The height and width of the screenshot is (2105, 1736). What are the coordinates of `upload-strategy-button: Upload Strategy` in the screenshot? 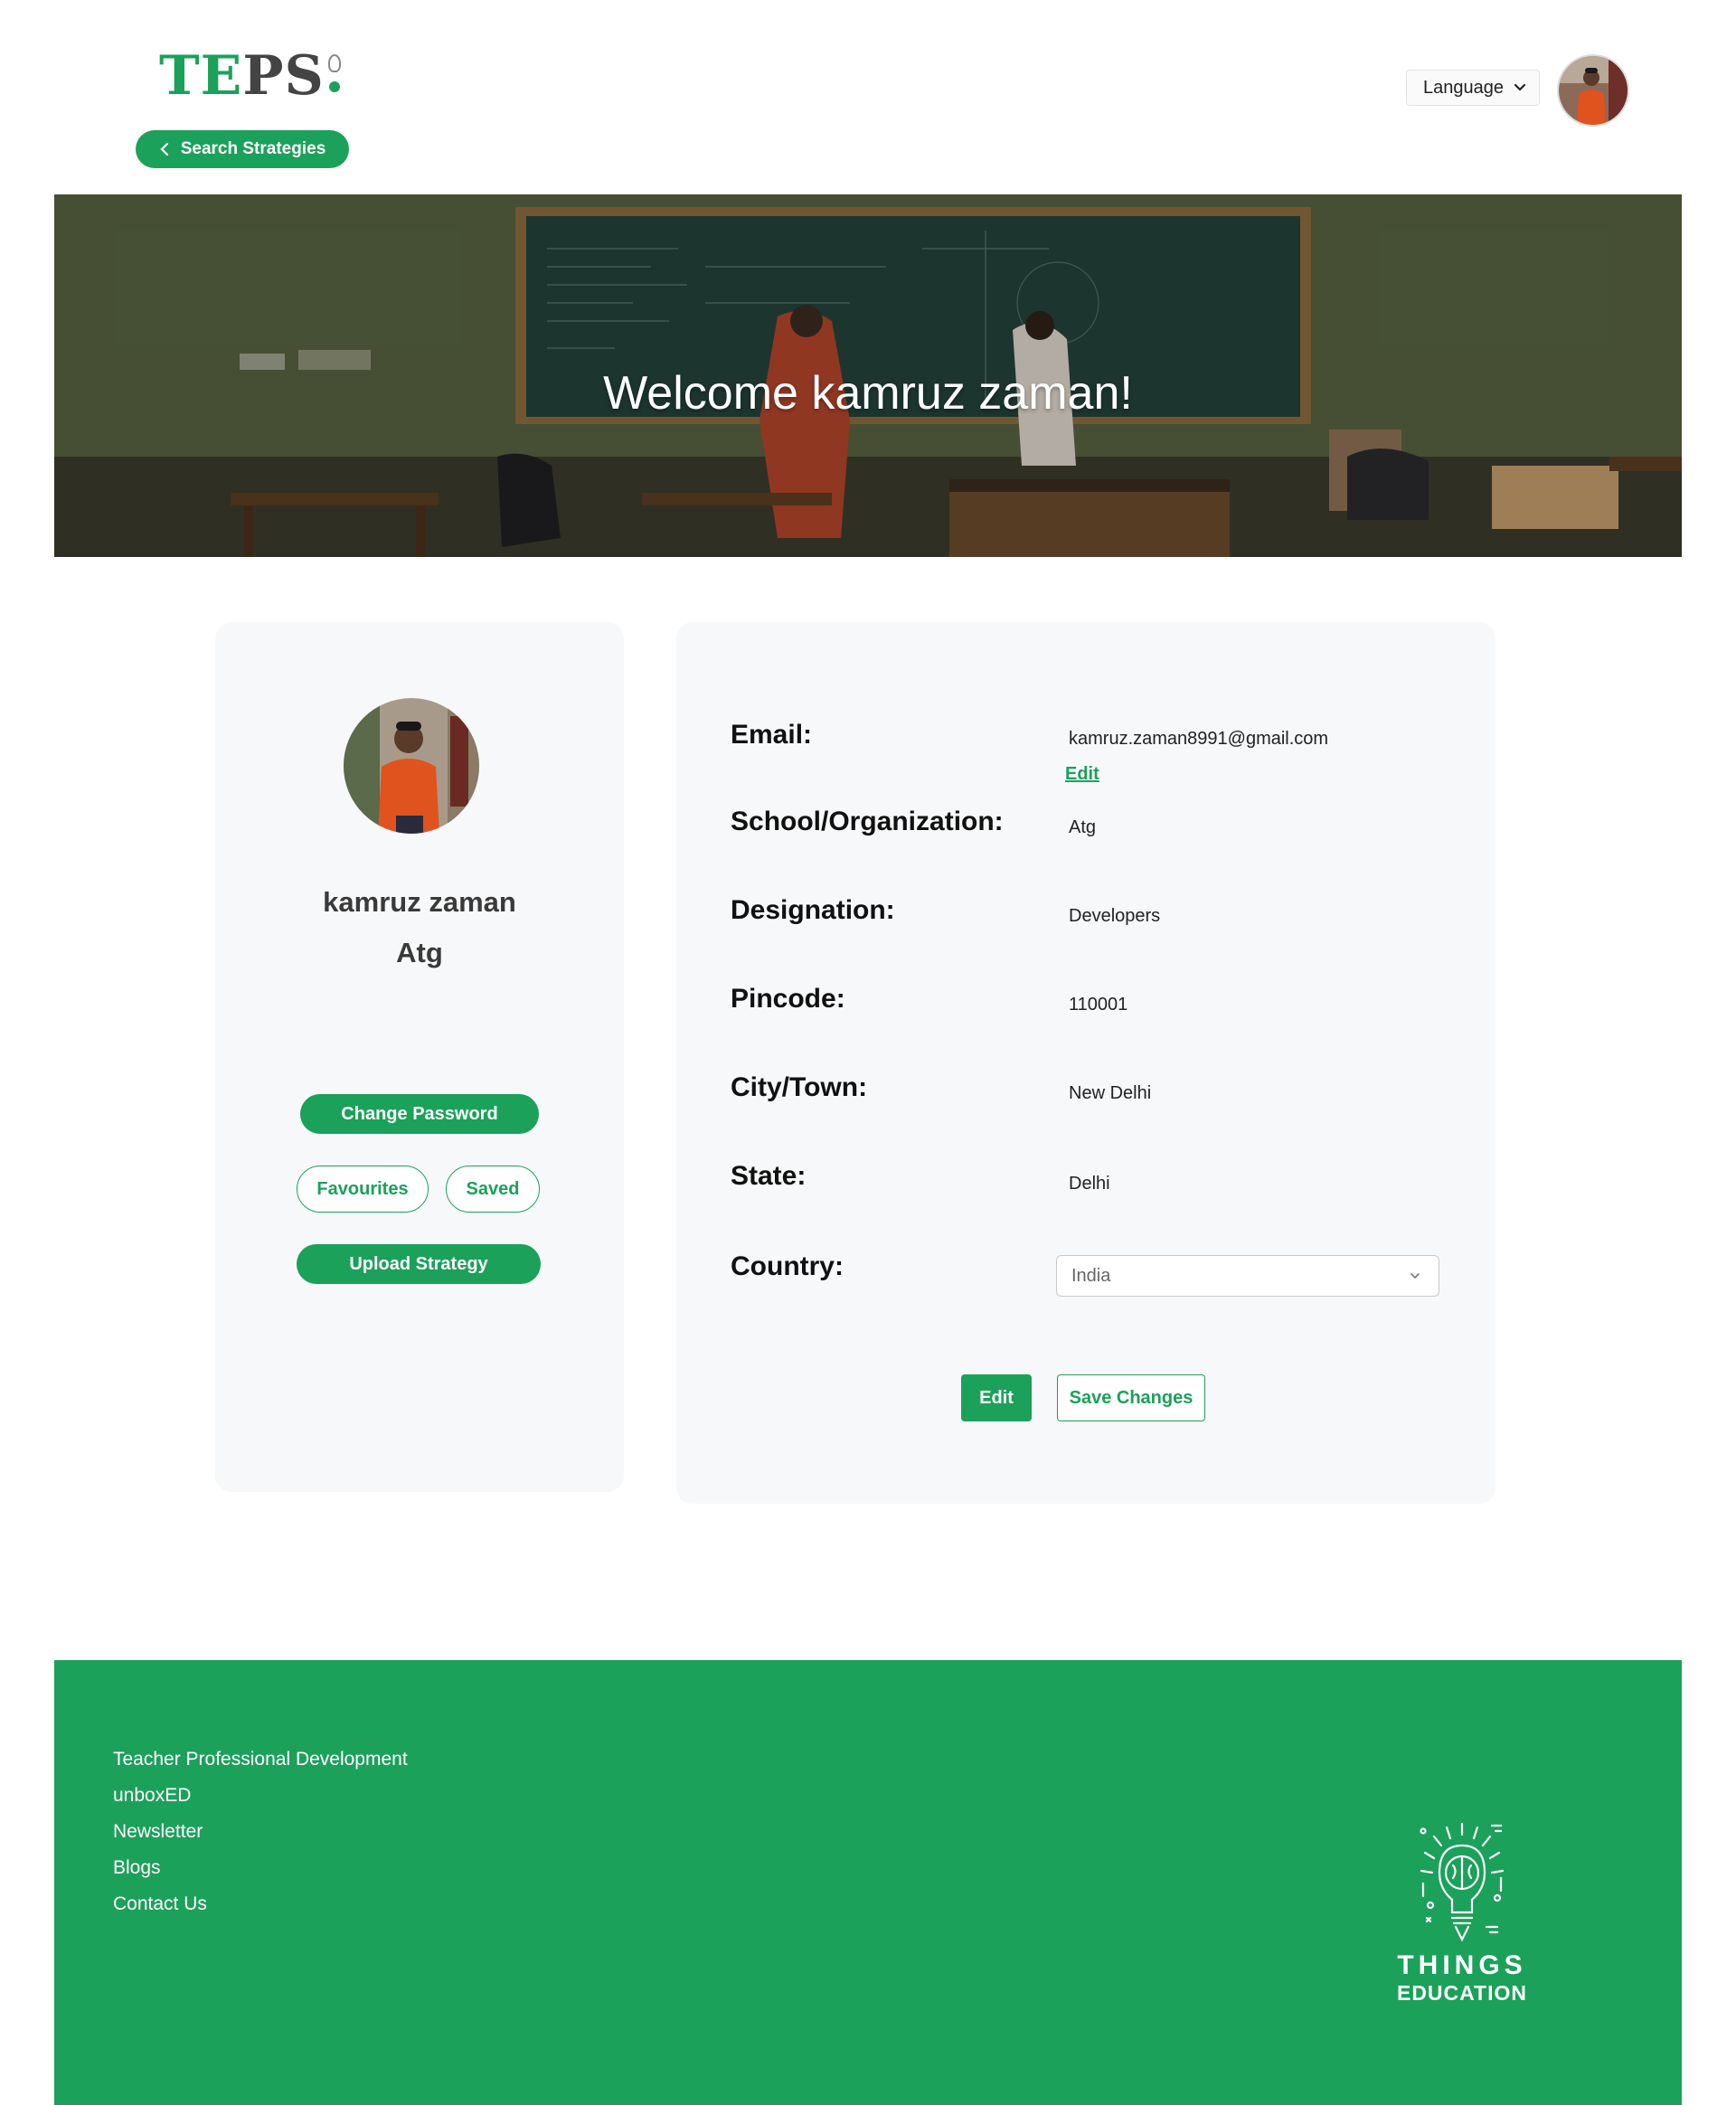 It's located at (419, 1264).